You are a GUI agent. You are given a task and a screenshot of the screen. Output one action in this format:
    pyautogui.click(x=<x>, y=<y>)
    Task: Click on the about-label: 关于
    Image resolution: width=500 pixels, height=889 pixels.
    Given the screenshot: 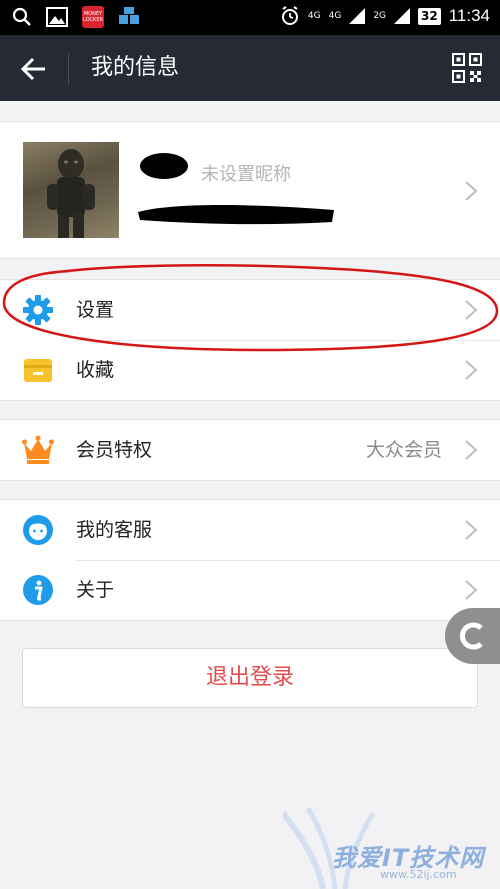 What is the action you would take?
    pyautogui.click(x=95, y=590)
    